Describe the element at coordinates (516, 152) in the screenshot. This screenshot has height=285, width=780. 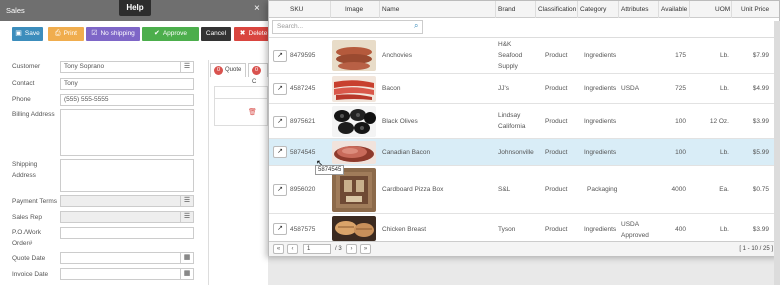
I see `row-brand-1: Johnsonville` at that location.